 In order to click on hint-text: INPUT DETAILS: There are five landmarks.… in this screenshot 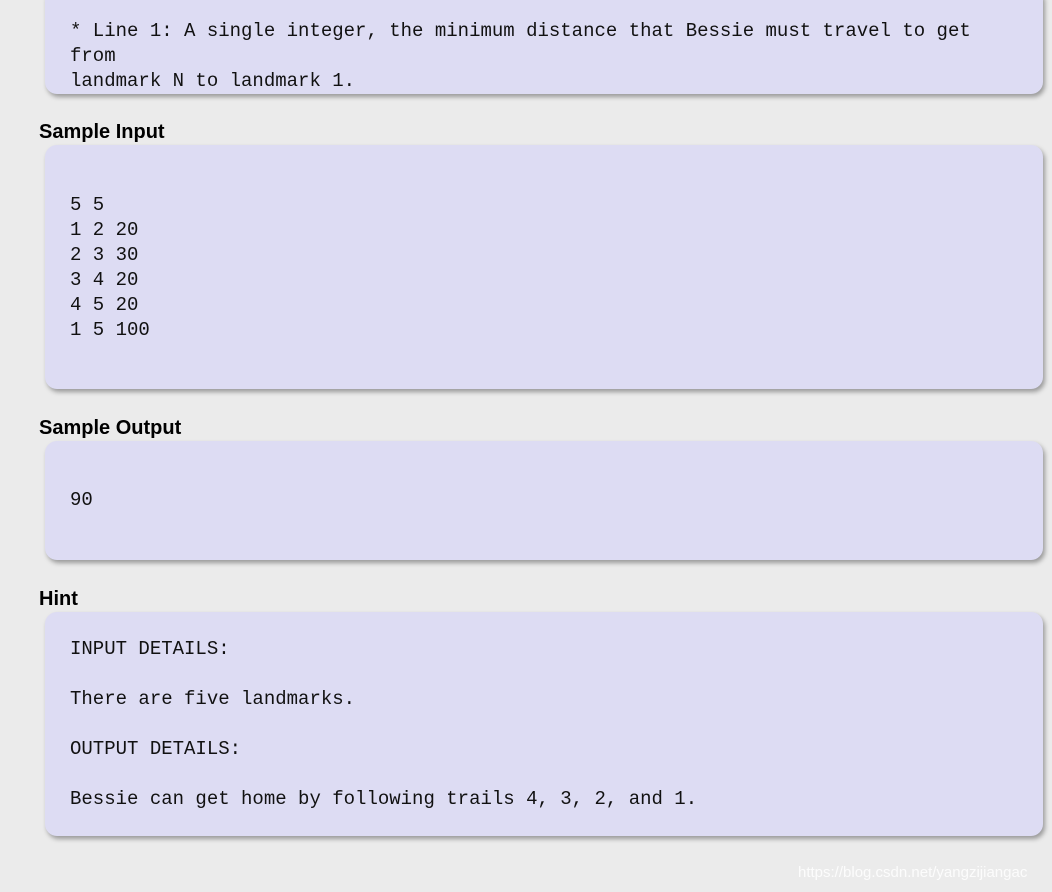, I will do `click(384, 724)`.